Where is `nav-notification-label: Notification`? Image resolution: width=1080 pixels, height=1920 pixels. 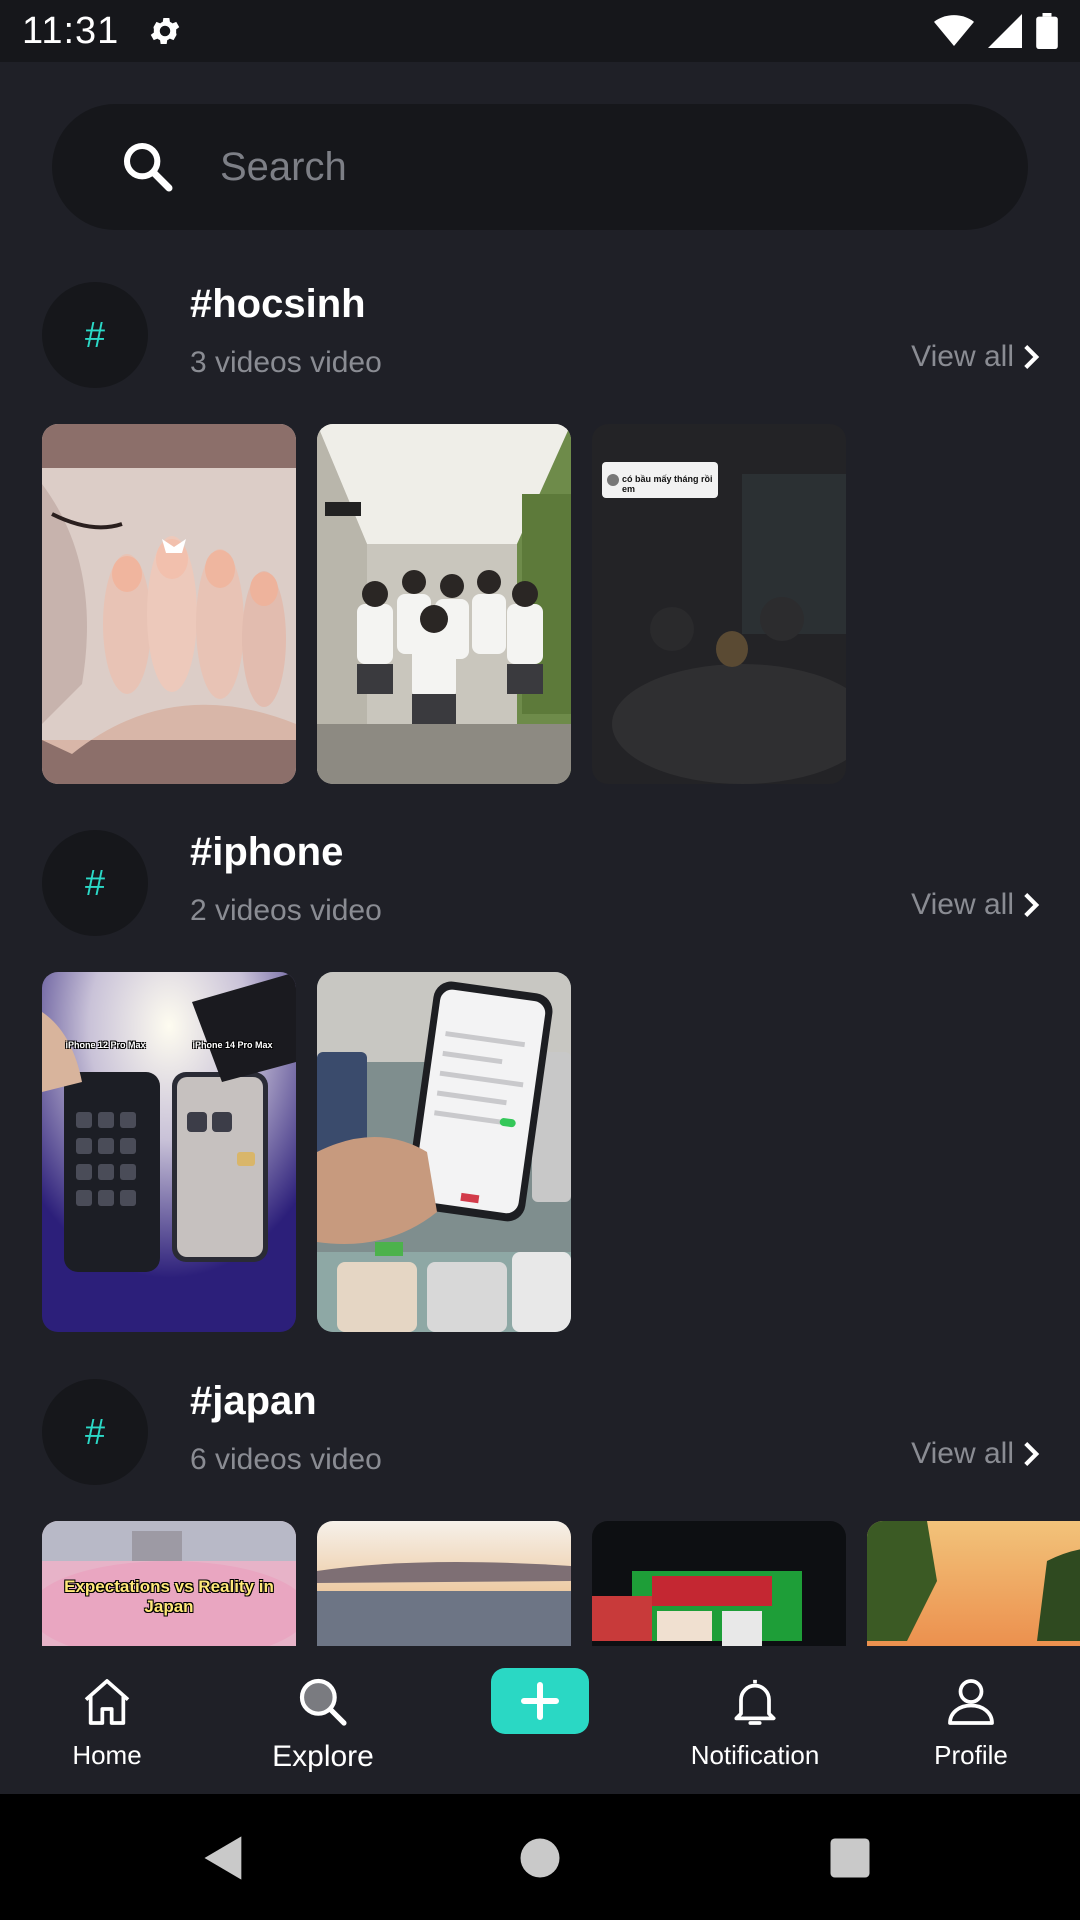
nav-notification-label: Notification is located at coordinates (755, 1755).